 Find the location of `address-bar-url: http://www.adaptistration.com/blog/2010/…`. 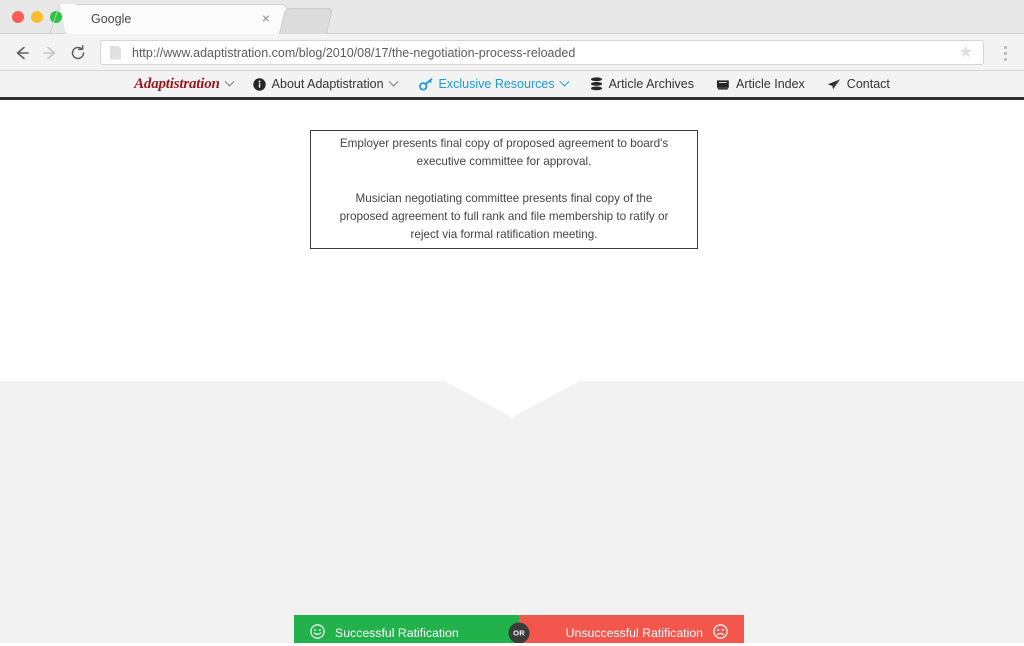

address-bar-url: http://www.adaptistration.com/blog/2010/… is located at coordinates (545, 53).